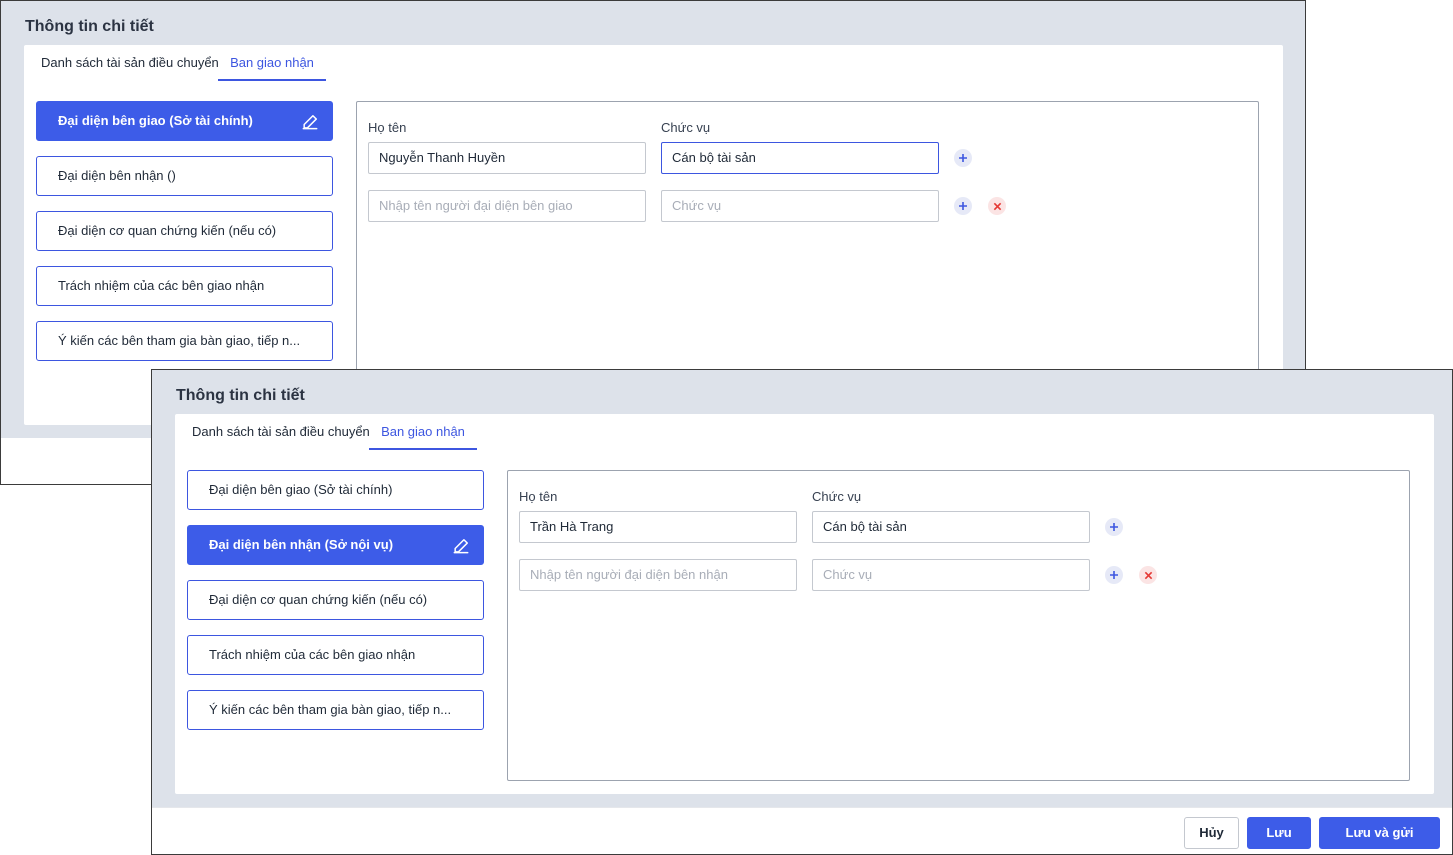 The height and width of the screenshot is (855, 1453). Describe the element at coordinates (1379, 833) in the screenshot. I see `save-and-send-button: Lưu và gửi` at that location.